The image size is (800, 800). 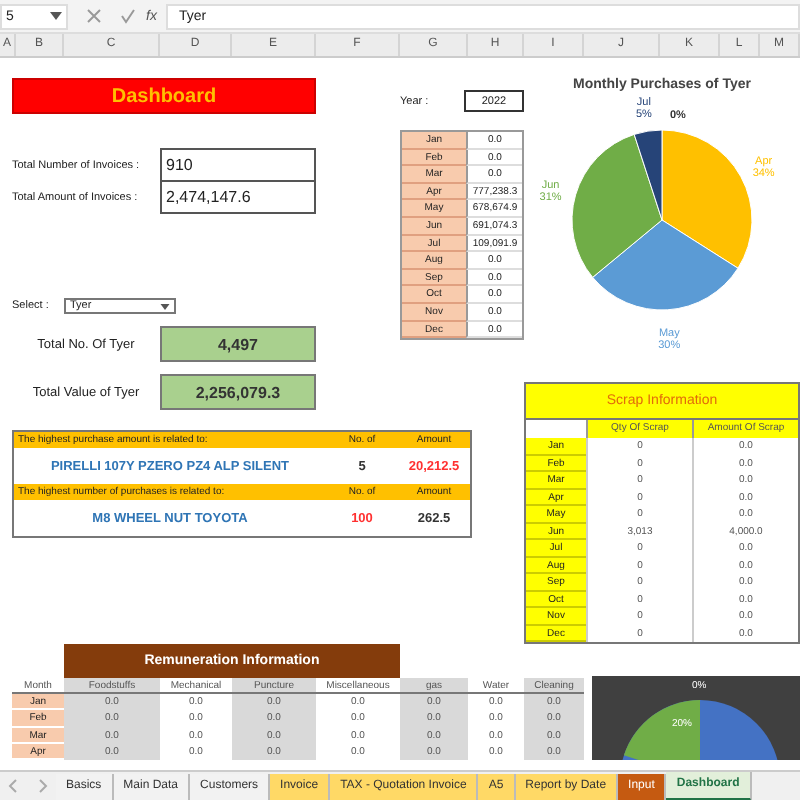 I want to click on next-sheet-icon, so click(x=42, y=786).